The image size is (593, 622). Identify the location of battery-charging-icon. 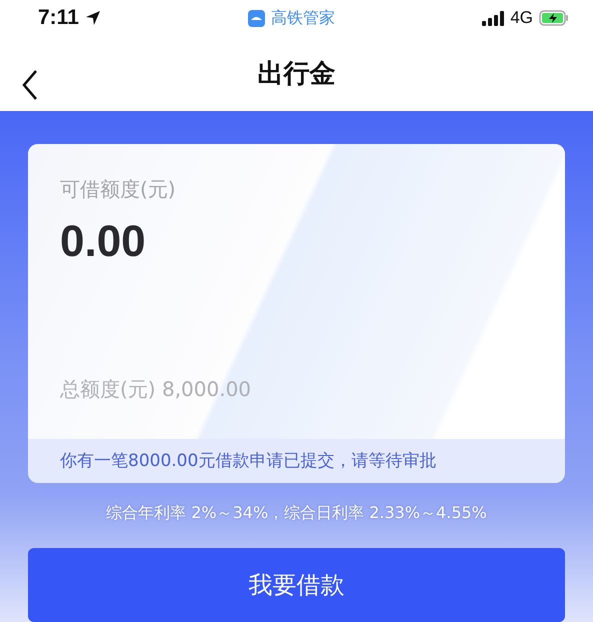
(554, 18).